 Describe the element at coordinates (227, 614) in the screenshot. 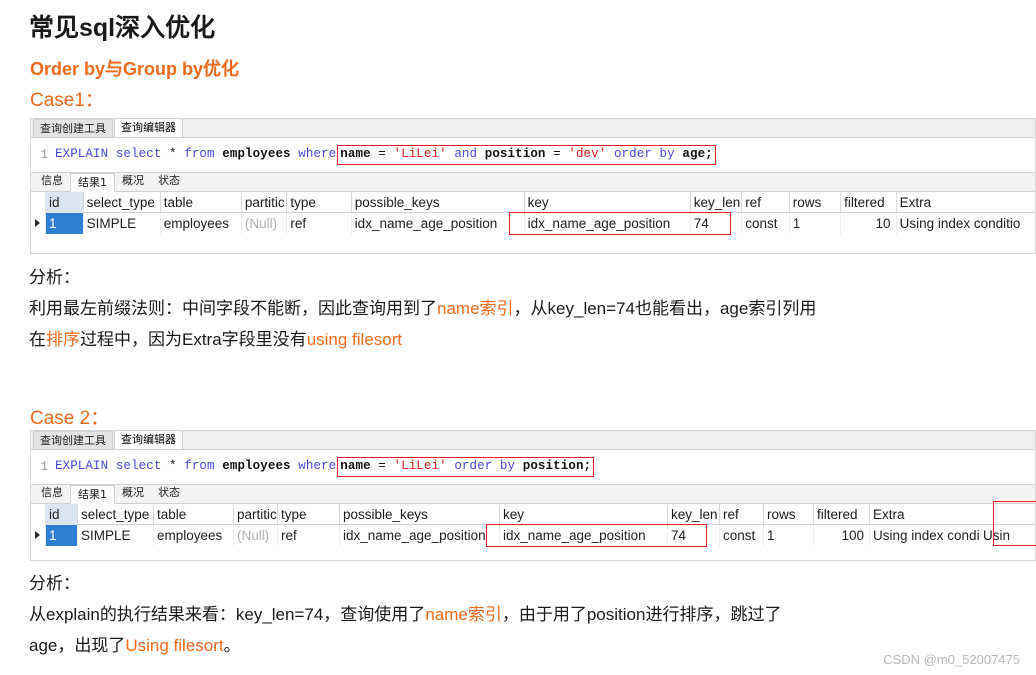

I see `case2-analysis-line1-a: 从explain的执行结果来看：key_len=74，查询使用了` at that location.